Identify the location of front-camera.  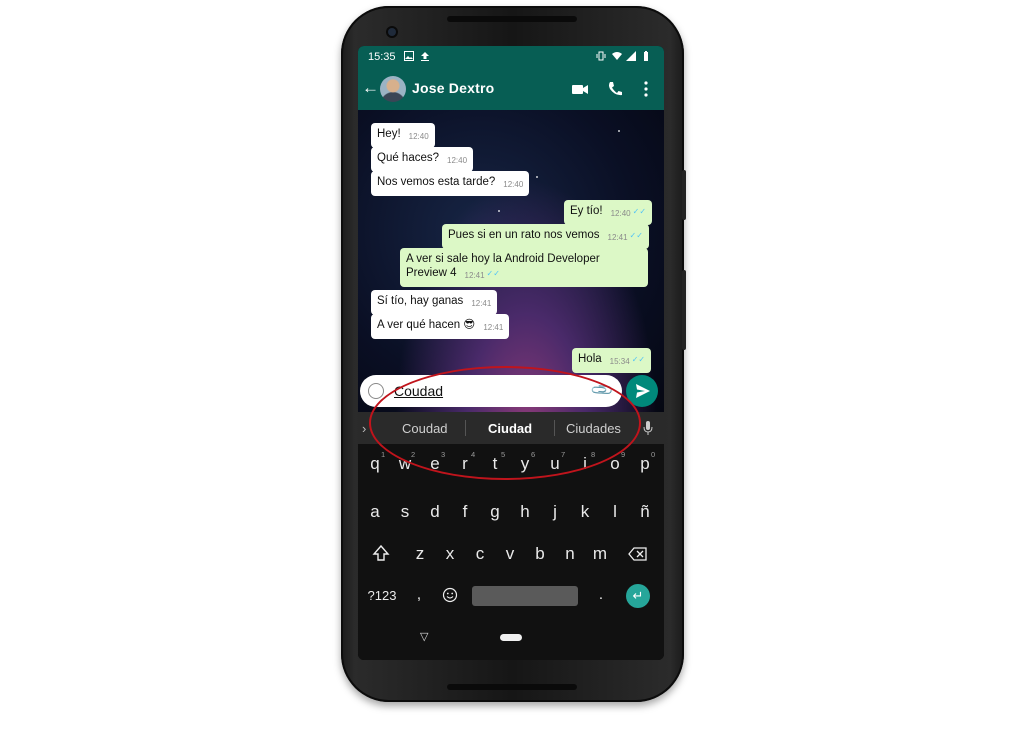
(392, 32).